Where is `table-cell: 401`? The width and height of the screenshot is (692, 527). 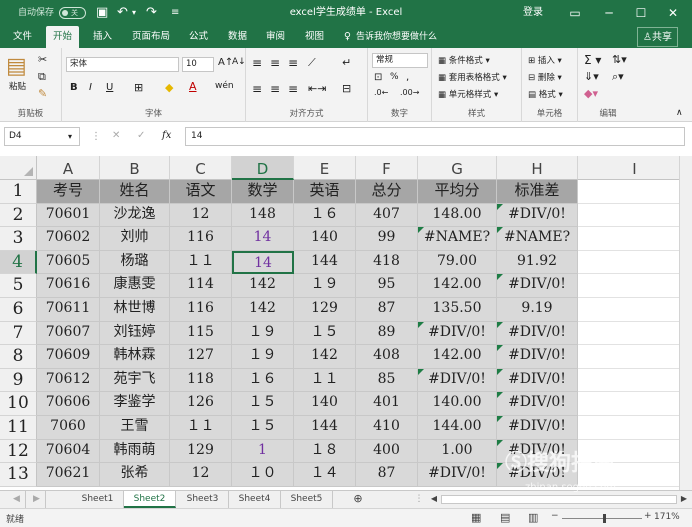 table-cell: 401 is located at coordinates (387, 404).